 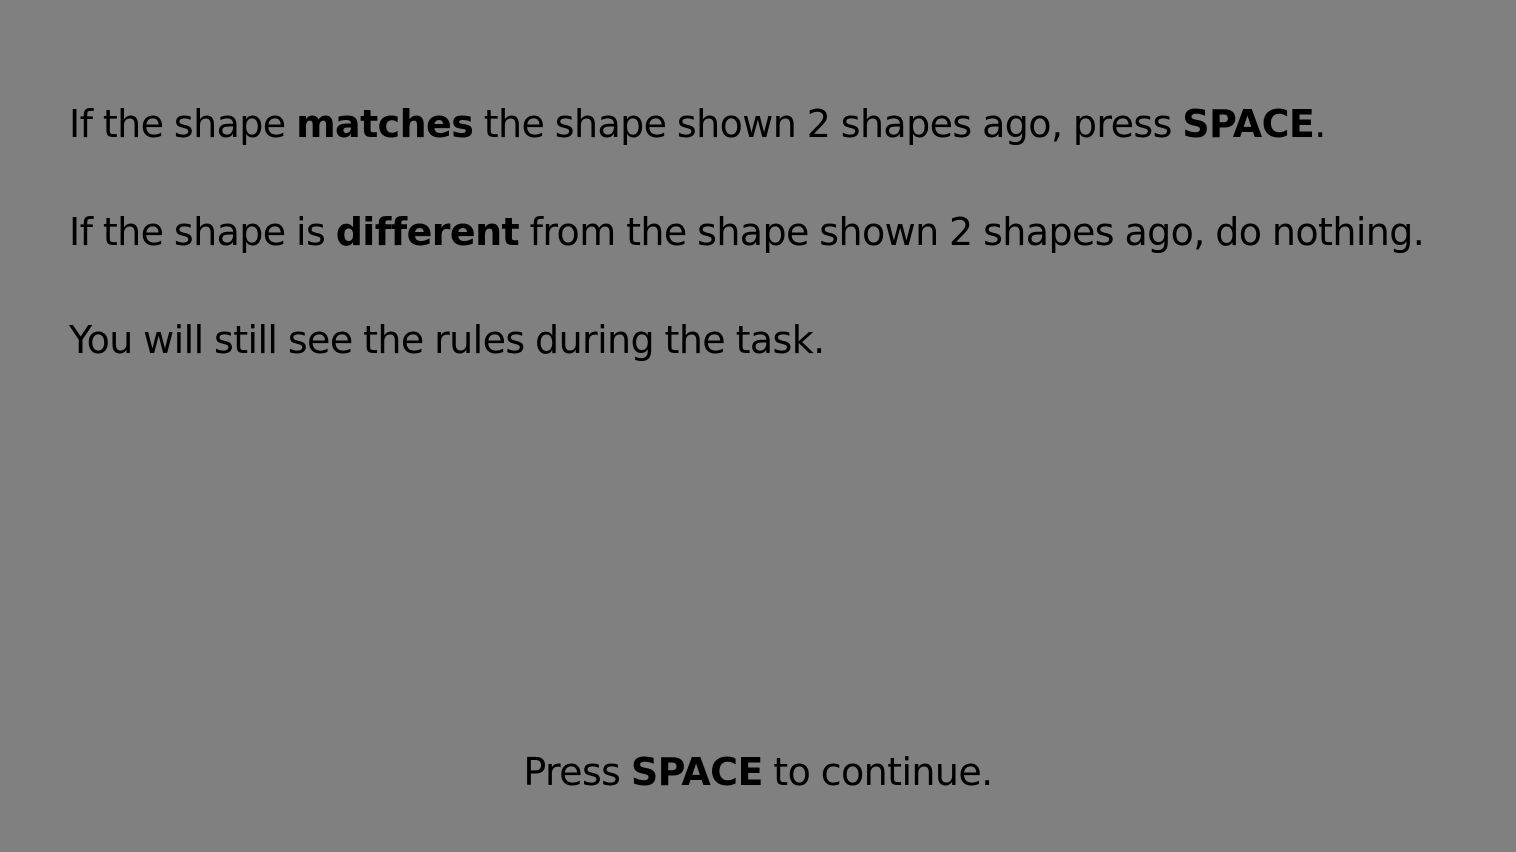 I want to click on rule-different-keyword: different, so click(x=427, y=232).